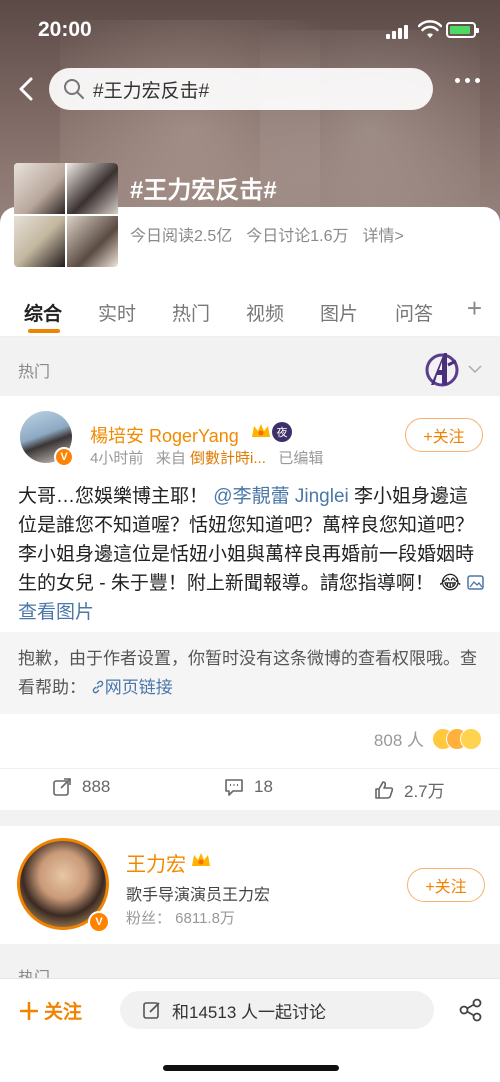  I want to click on chevron-down-icon, so click(475, 369).